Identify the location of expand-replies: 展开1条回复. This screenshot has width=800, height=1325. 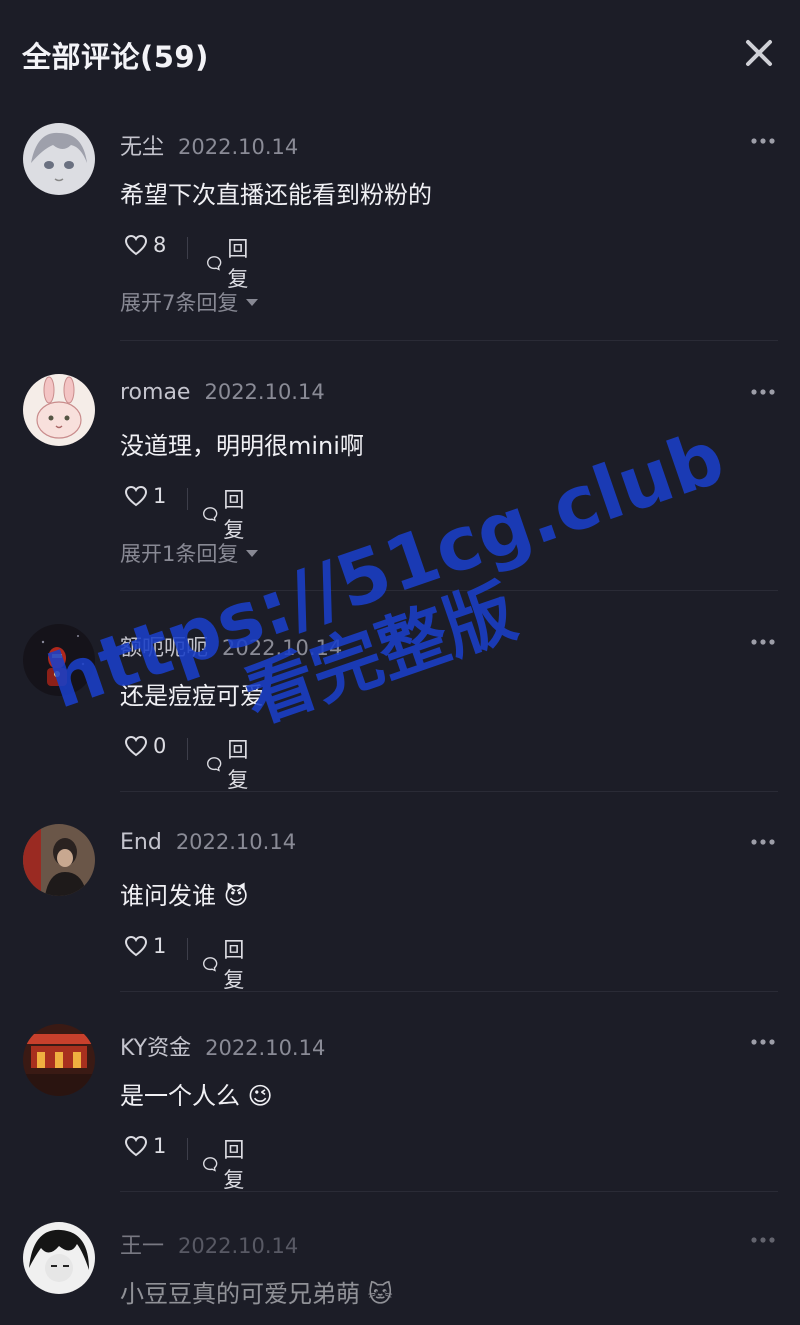
(189, 553).